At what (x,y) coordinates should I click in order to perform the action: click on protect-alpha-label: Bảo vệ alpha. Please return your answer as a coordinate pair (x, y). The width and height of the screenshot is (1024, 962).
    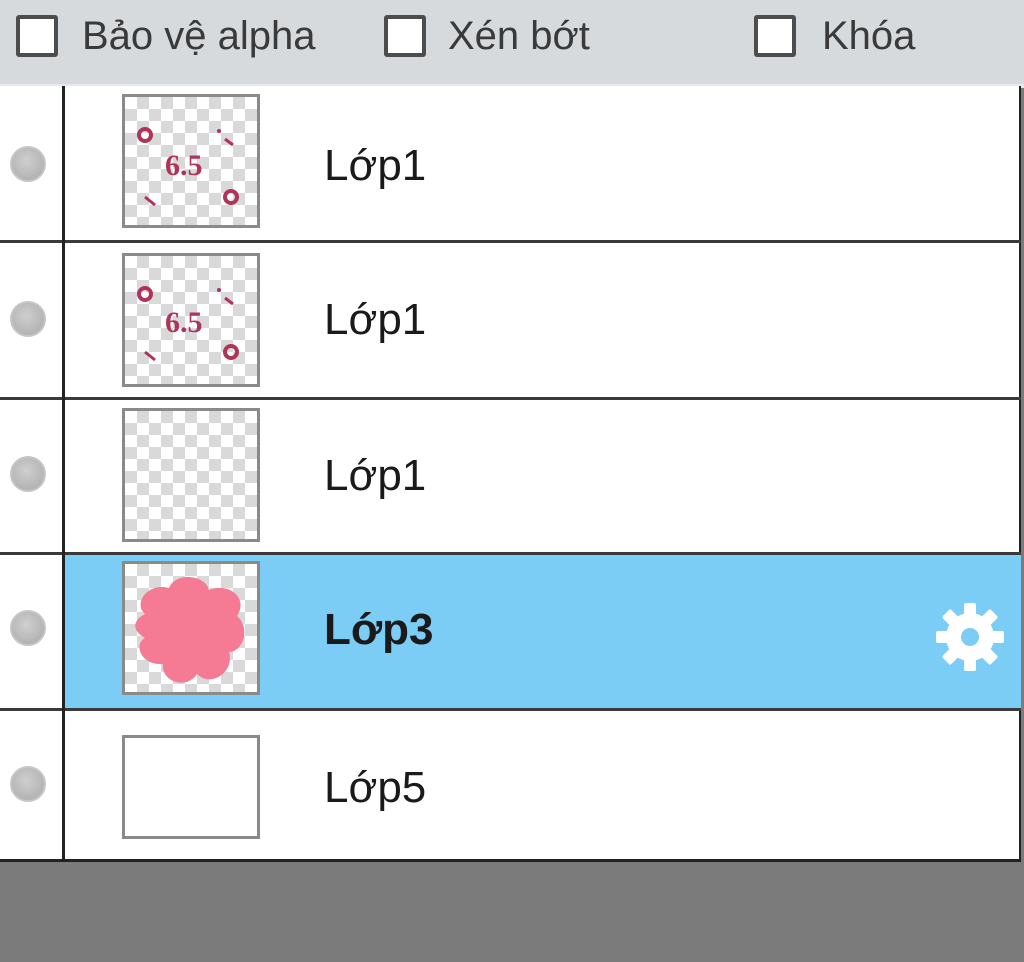
    Looking at the image, I should click on (199, 35).